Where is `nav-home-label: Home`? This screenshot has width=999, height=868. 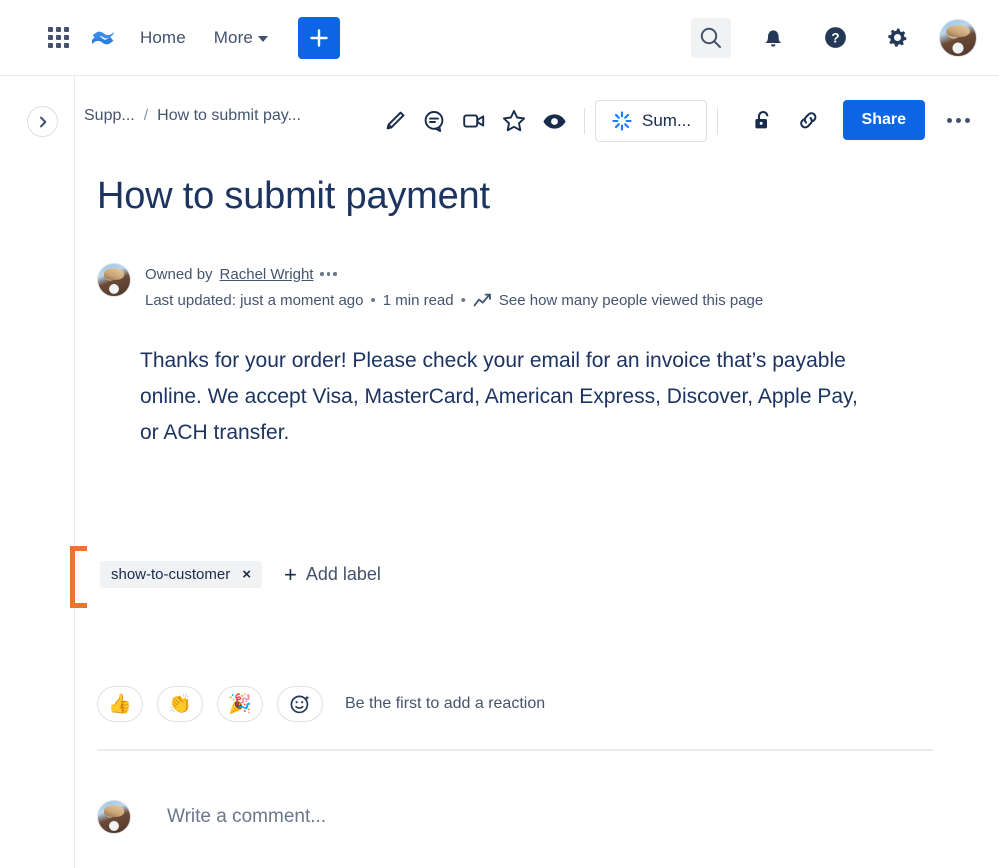 nav-home-label: Home is located at coordinates (163, 37).